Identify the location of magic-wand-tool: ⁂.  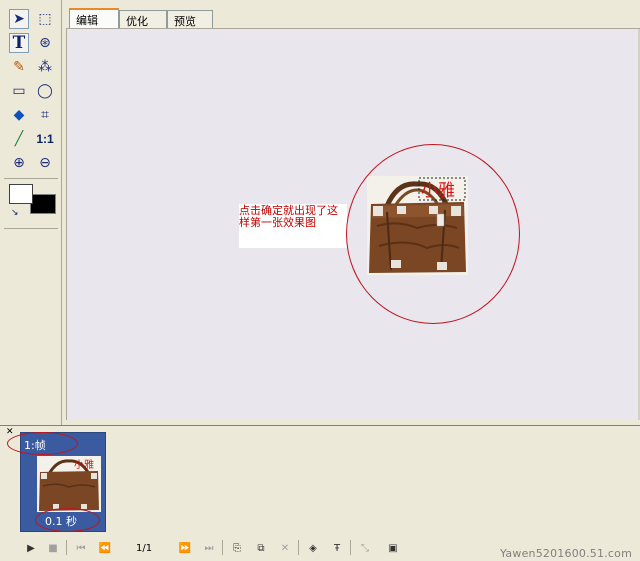
(45, 67).